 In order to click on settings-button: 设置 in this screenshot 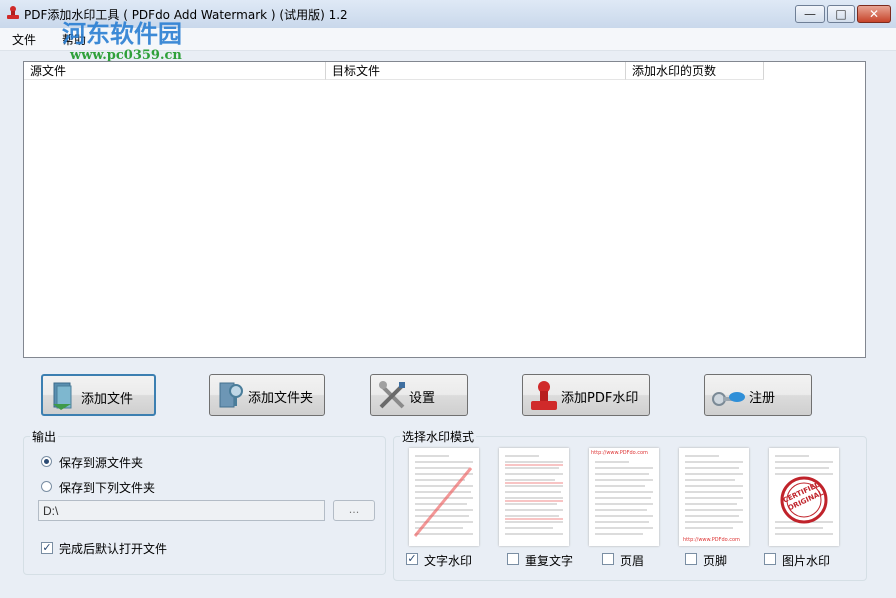, I will do `click(419, 395)`.